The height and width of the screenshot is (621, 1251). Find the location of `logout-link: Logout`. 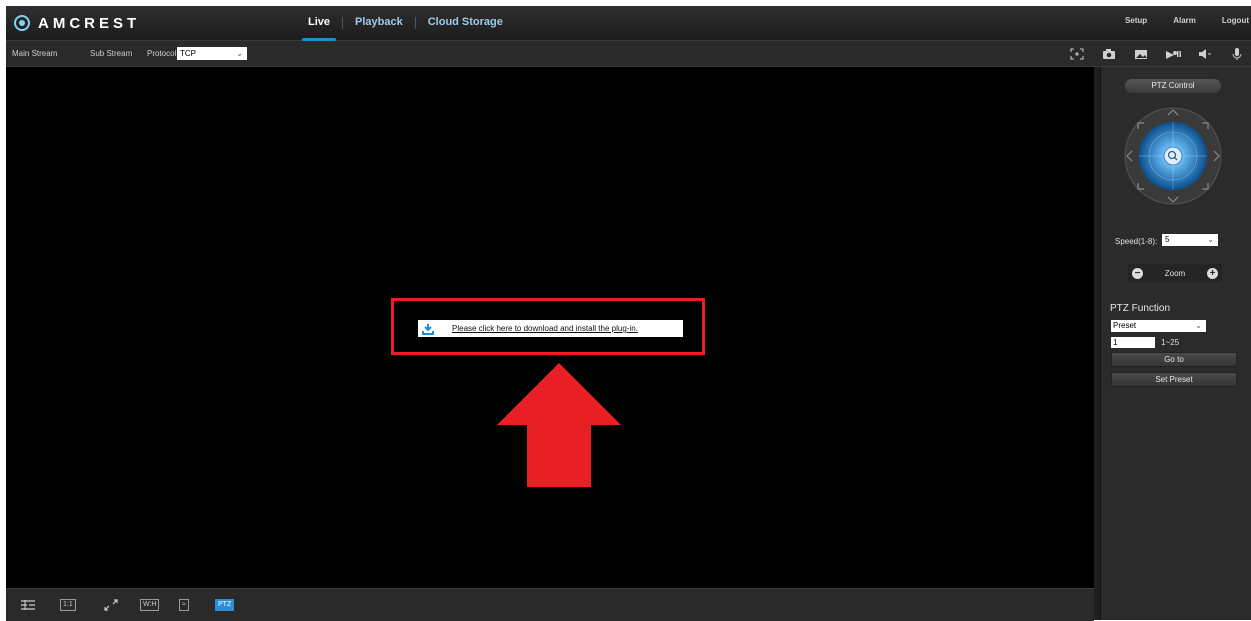

logout-link: Logout is located at coordinates (1235, 20).